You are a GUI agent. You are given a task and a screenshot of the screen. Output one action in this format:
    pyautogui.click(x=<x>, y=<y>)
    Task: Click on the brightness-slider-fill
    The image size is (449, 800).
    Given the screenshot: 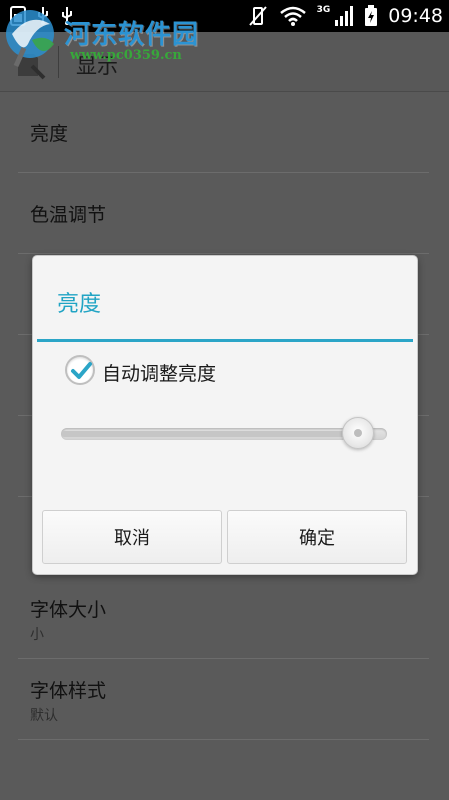 What is the action you would take?
    pyautogui.click(x=210, y=434)
    